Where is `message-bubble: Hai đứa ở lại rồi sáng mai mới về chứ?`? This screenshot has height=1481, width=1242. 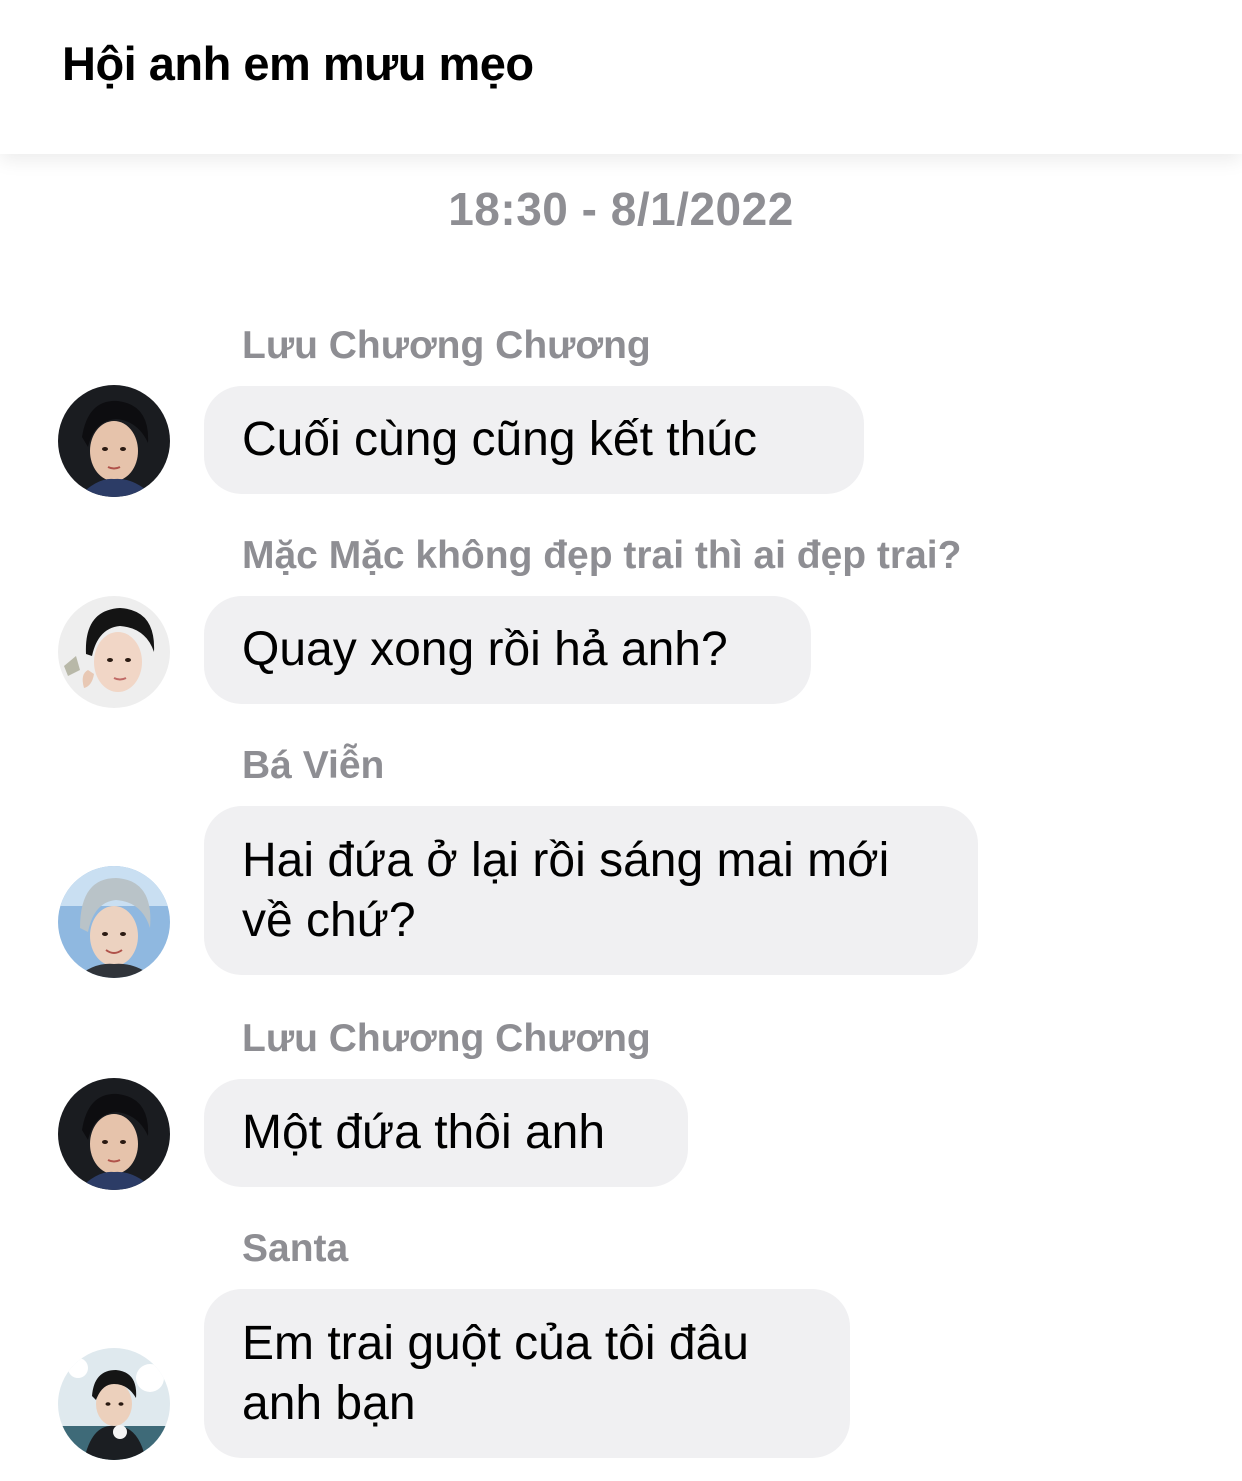 message-bubble: Hai đứa ở lại rồi sáng mai mới về chứ? is located at coordinates (591, 890).